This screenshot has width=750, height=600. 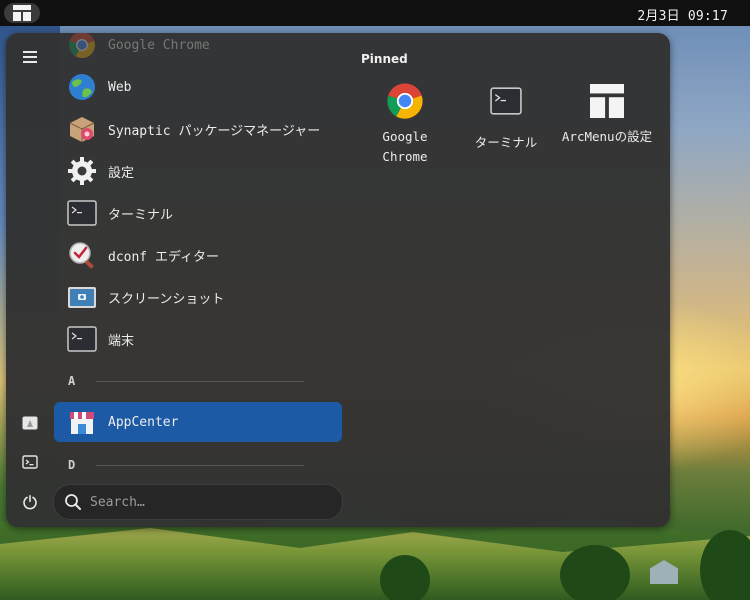 What do you see at coordinates (72, 465) in the screenshot?
I see `section-letter: D` at bounding box center [72, 465].